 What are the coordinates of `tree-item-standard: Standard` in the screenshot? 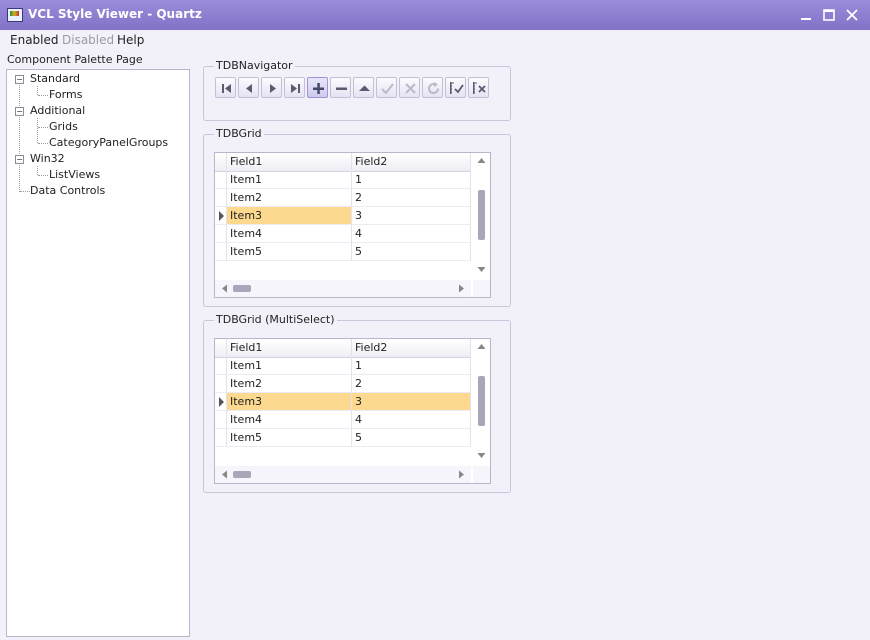 It's located at (55, 78).